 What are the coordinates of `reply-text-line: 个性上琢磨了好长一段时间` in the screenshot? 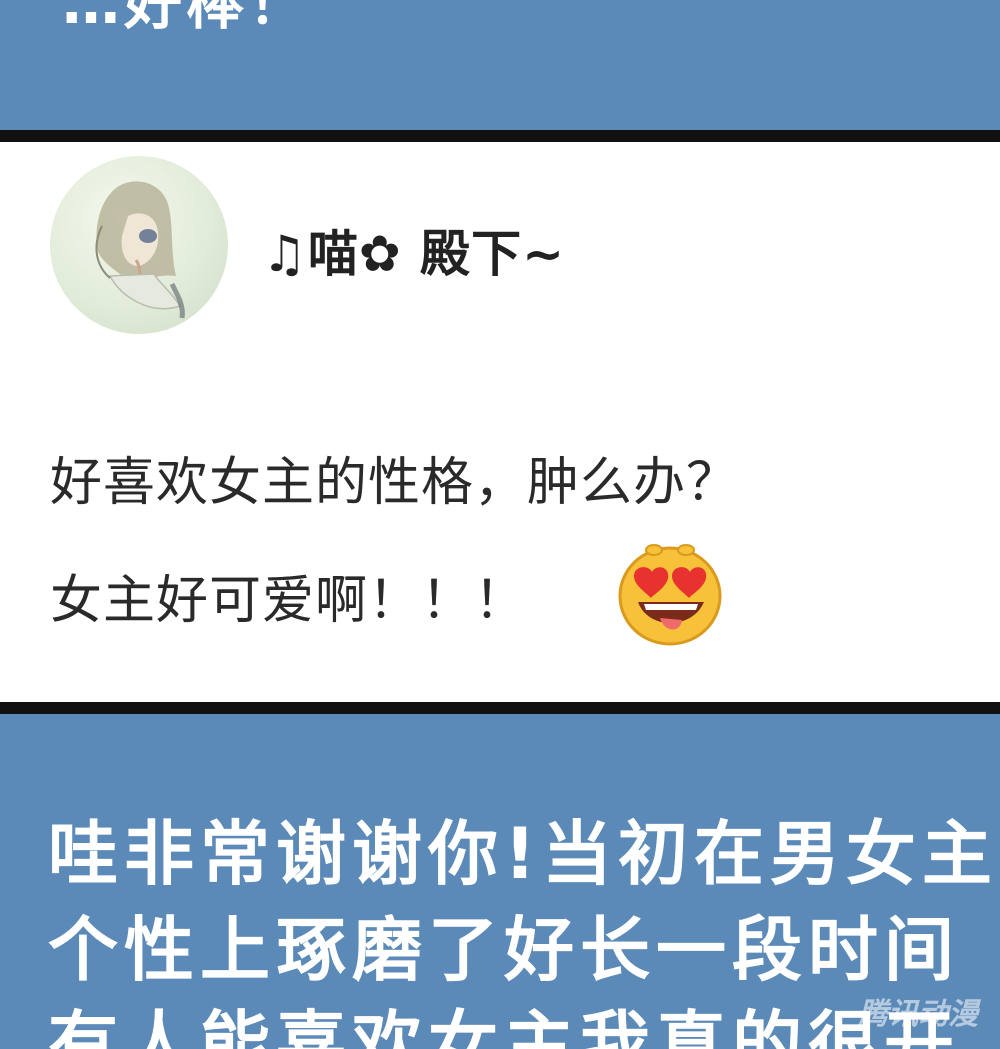 It's located at (504, 950).